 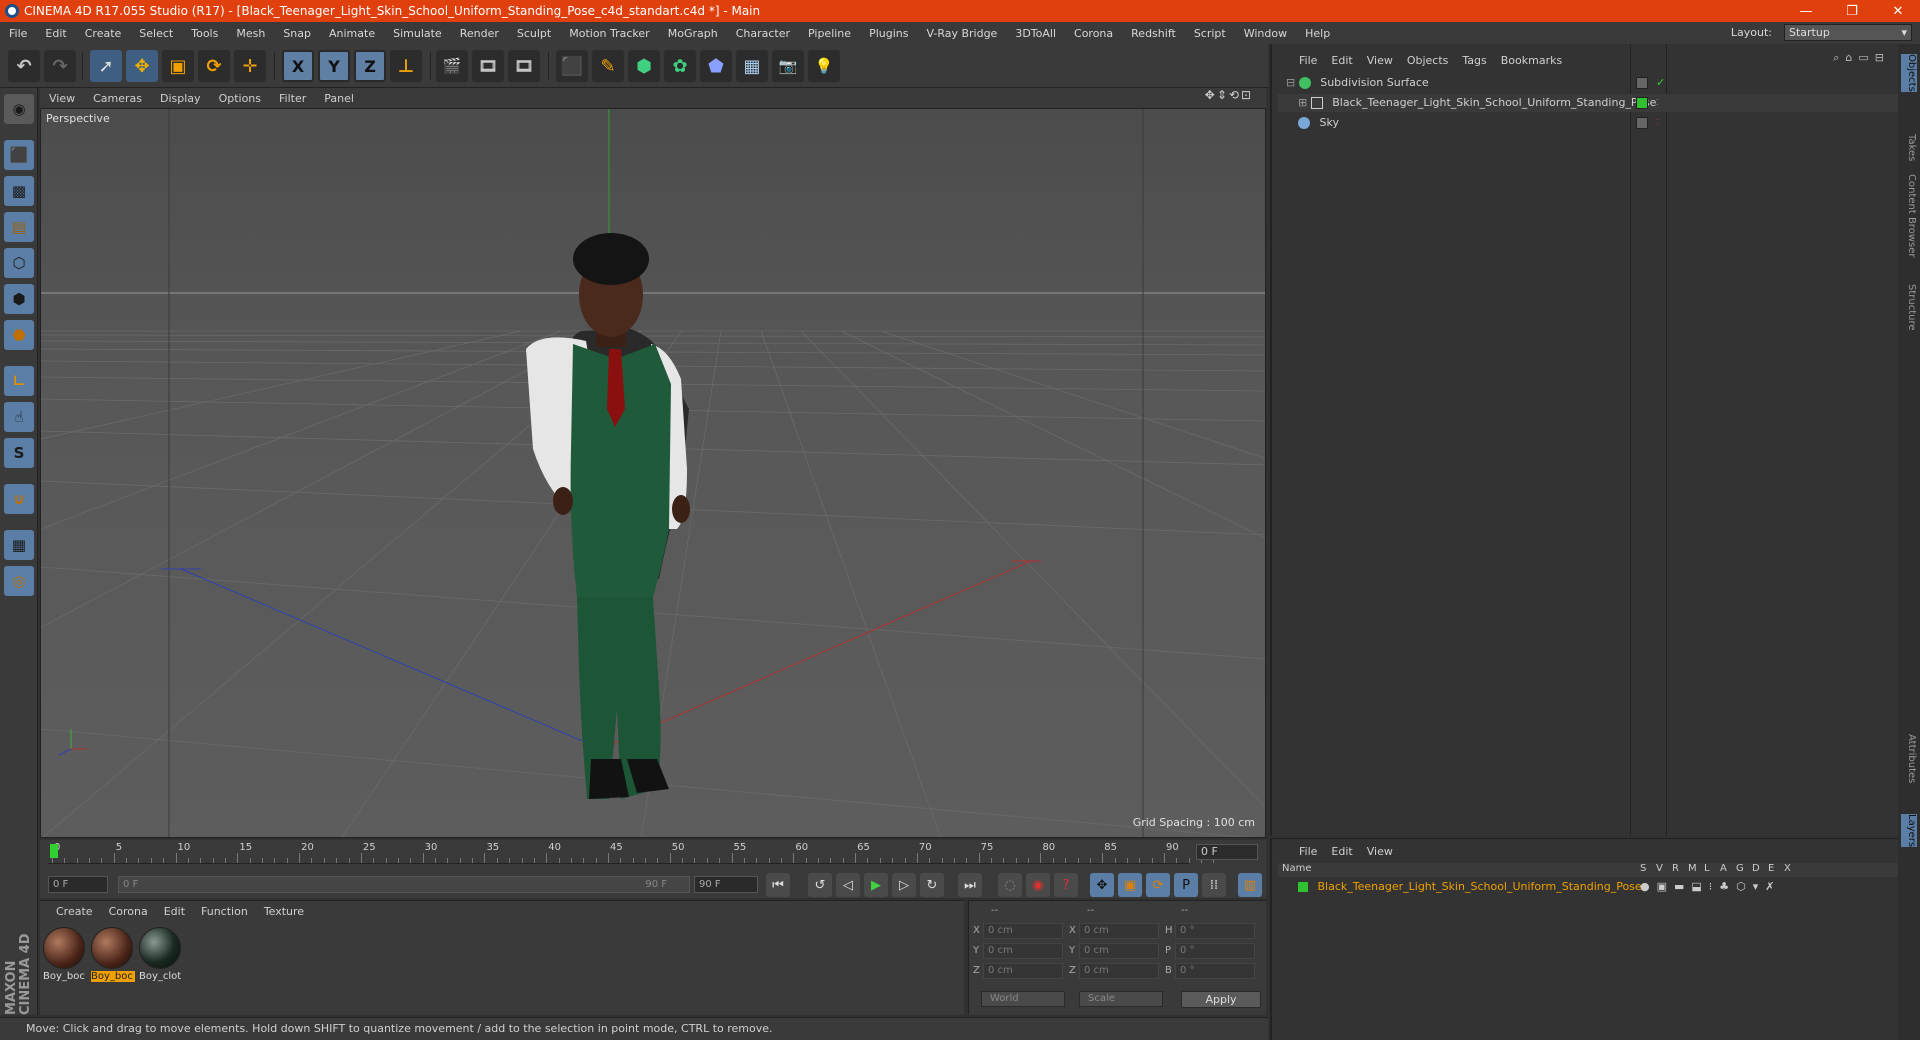 What do you see at coordinates (479, 33) in the screenshot?
I see `menu-render: Render` at bounding box center [479, 33].